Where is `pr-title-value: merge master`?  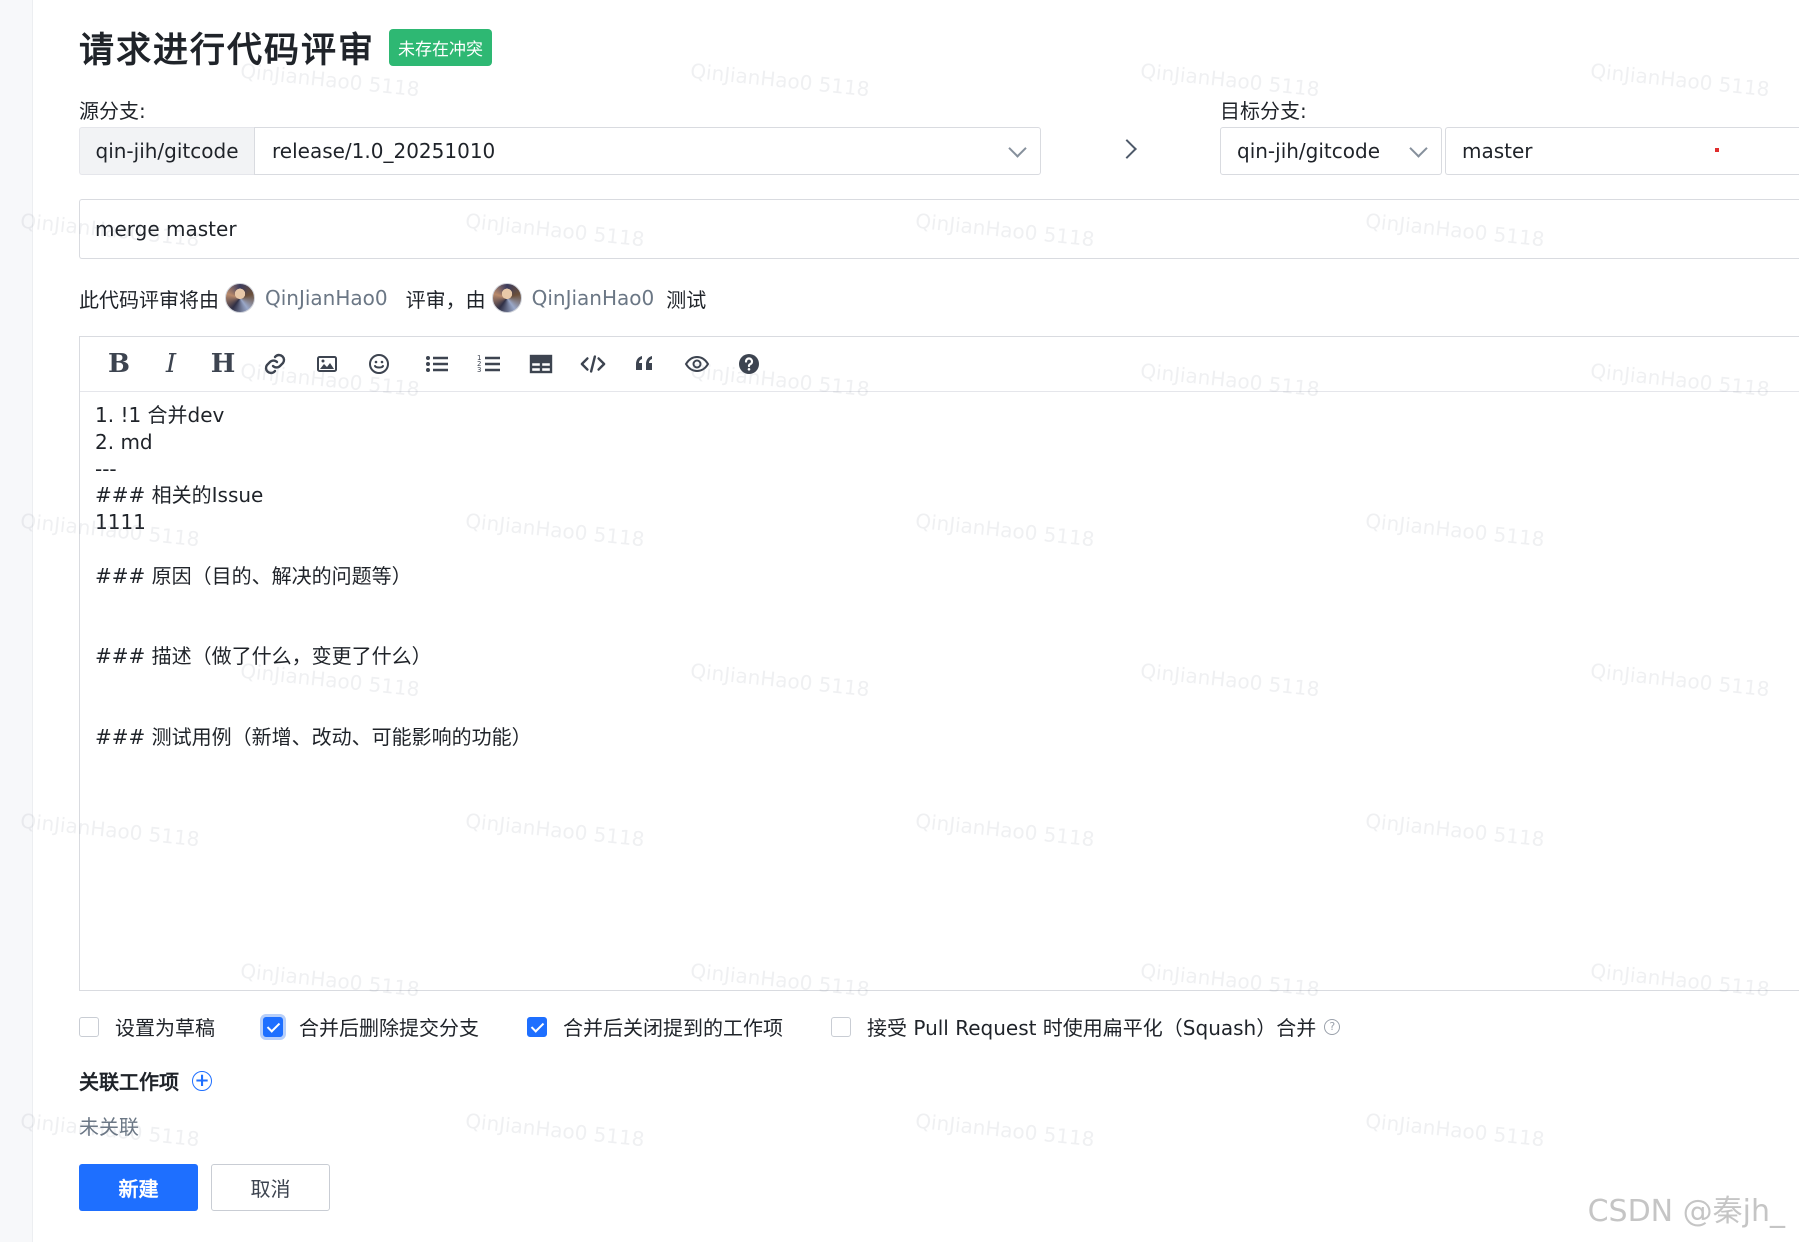
pr-title-value: merge master is located at coordinates (166, 229).